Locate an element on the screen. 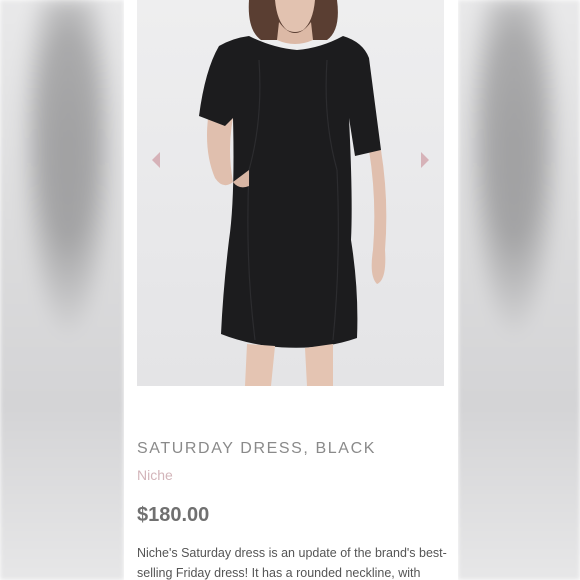 The width and height of the screenshot is (580, 580). previous-image-button is located at coordinates (156, 160).